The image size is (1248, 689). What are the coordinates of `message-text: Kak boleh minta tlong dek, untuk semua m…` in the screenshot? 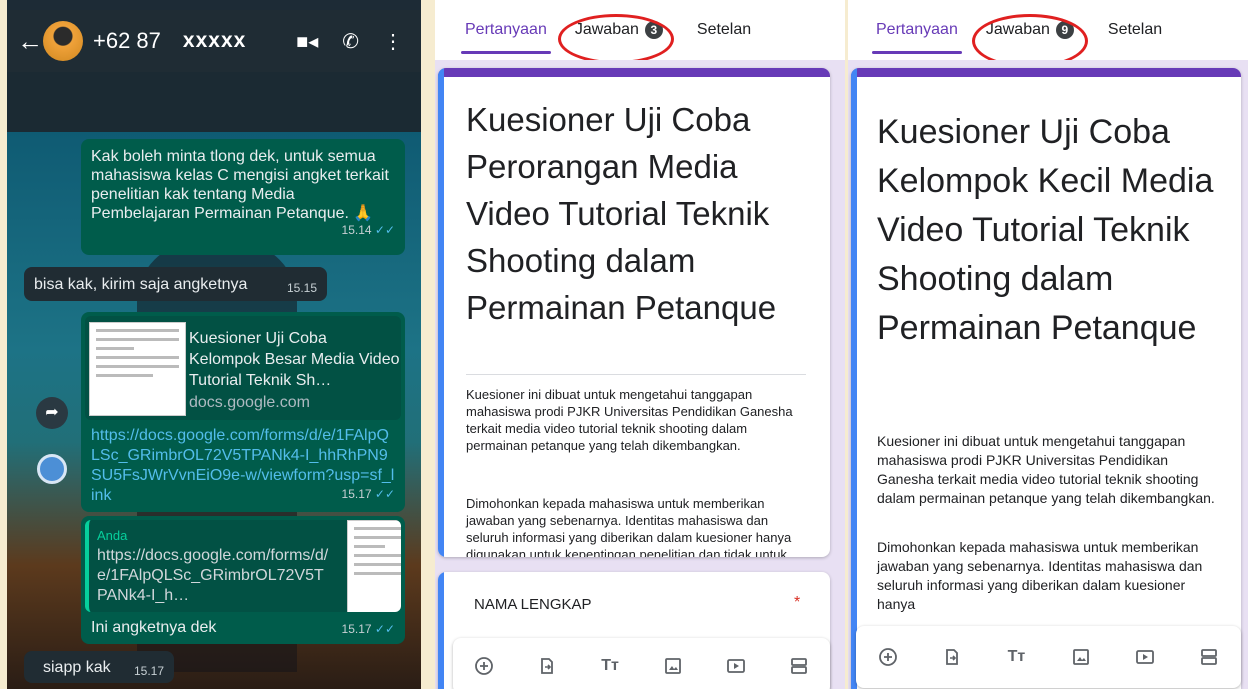 It's located at (240, 185).